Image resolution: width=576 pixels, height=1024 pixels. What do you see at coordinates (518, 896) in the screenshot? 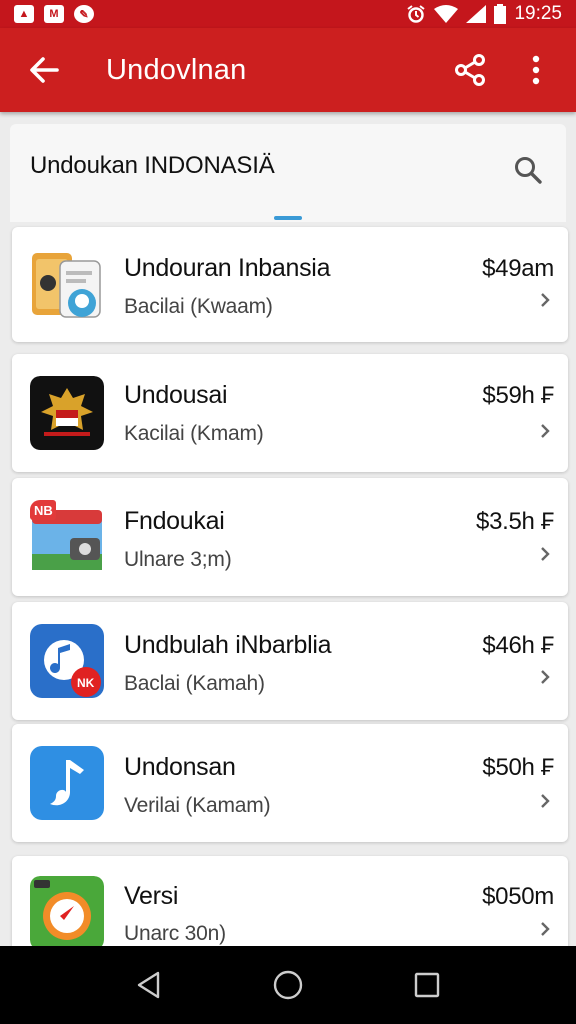
I see `item-price: $050m` at bounding box center [518, 896].